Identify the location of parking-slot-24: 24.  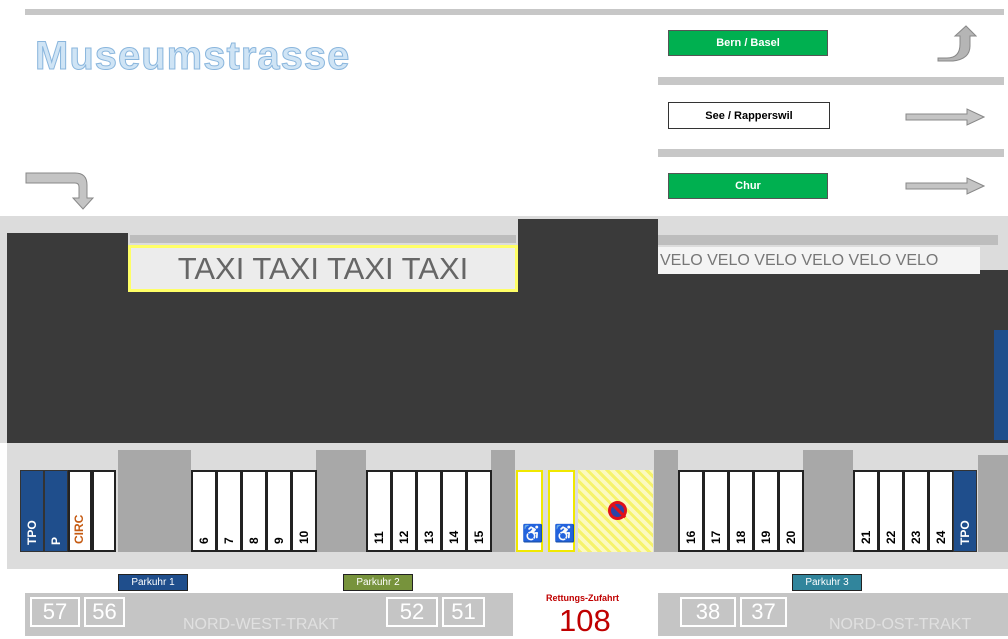
(941, 511).